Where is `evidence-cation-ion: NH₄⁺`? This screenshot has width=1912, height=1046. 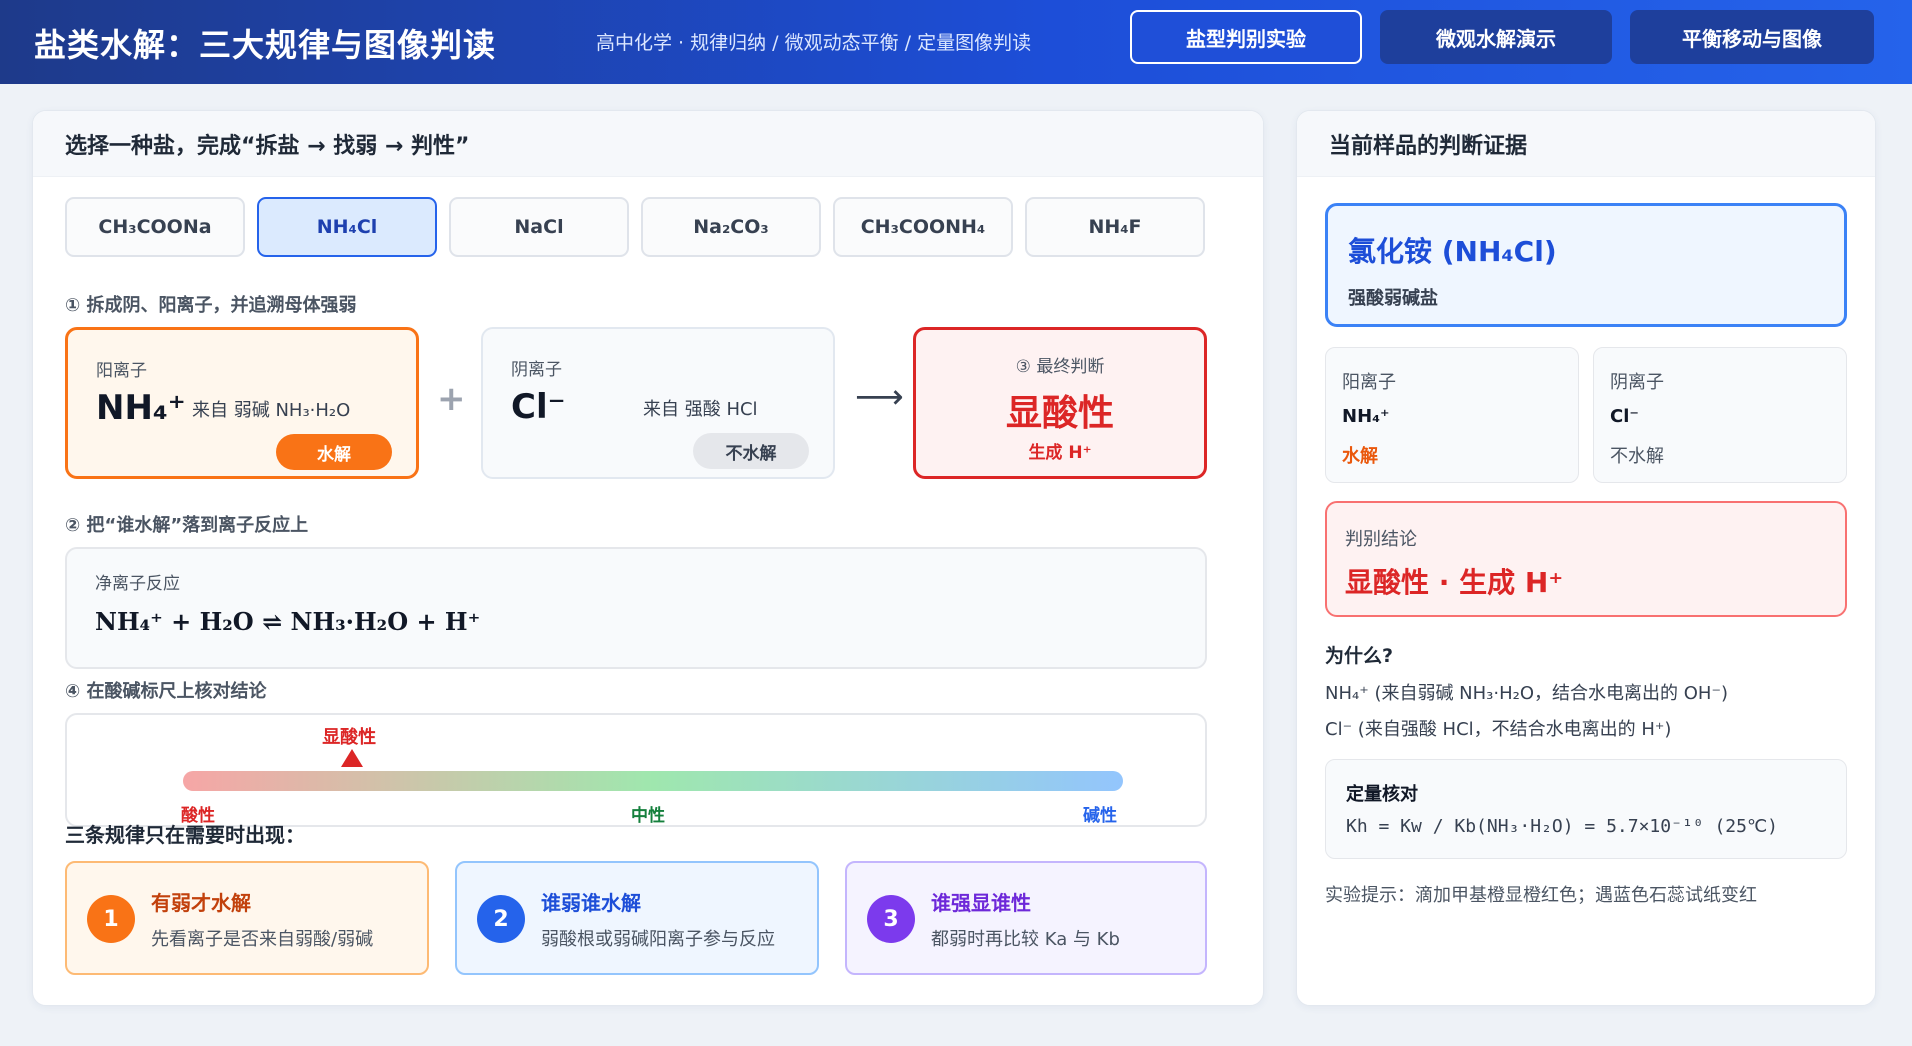 evidence-cation-ion: NH₄⁺ is located at coordinates (1366, 416).